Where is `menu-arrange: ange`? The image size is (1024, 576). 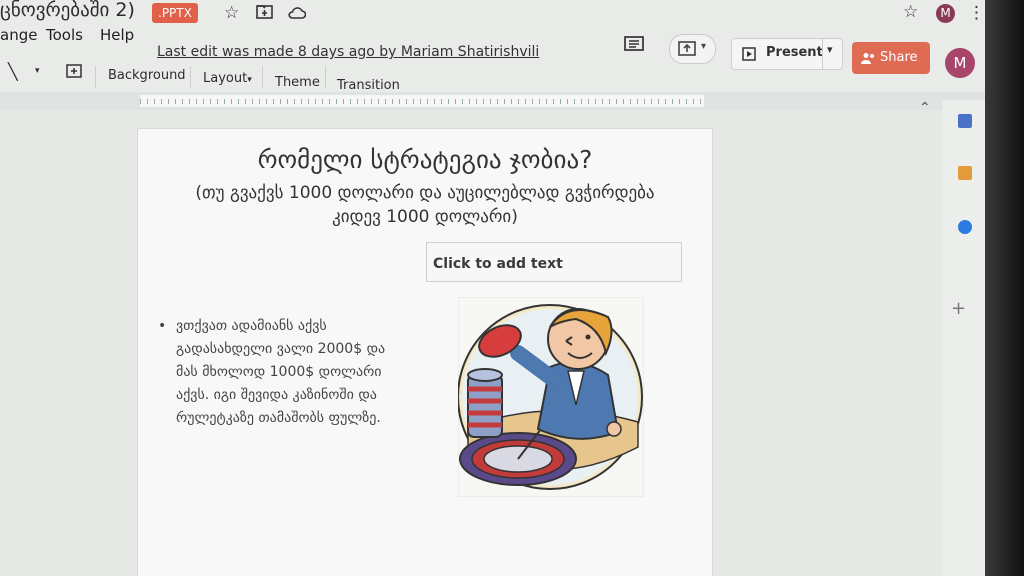
menu-arrange: ange is located at coordinates (18, 35).